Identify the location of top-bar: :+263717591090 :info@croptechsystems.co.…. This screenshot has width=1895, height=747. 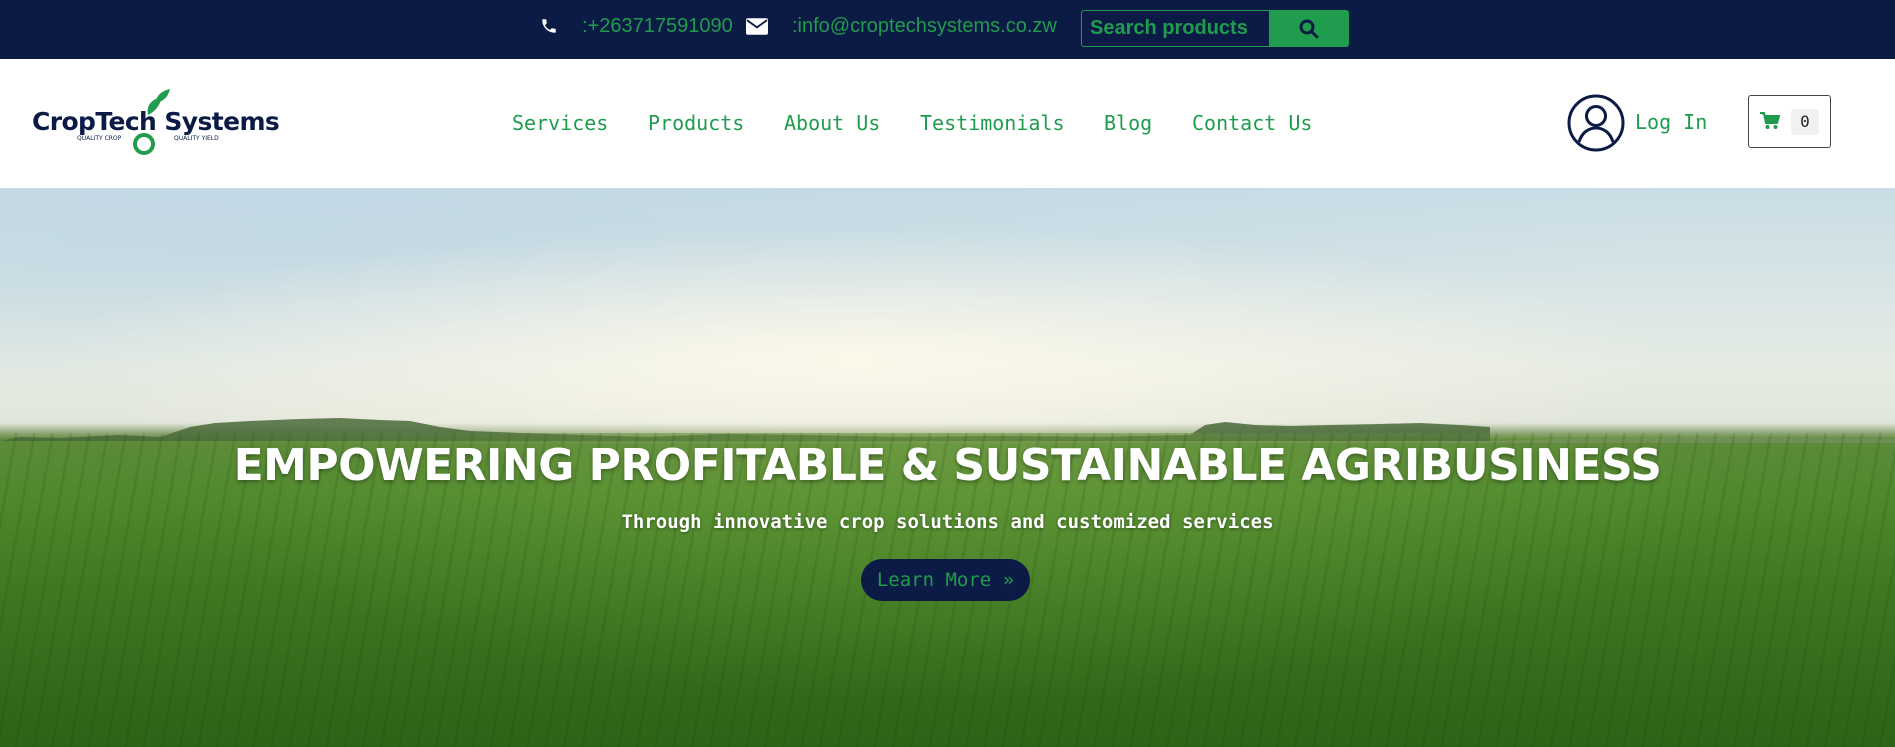
(947, 29).